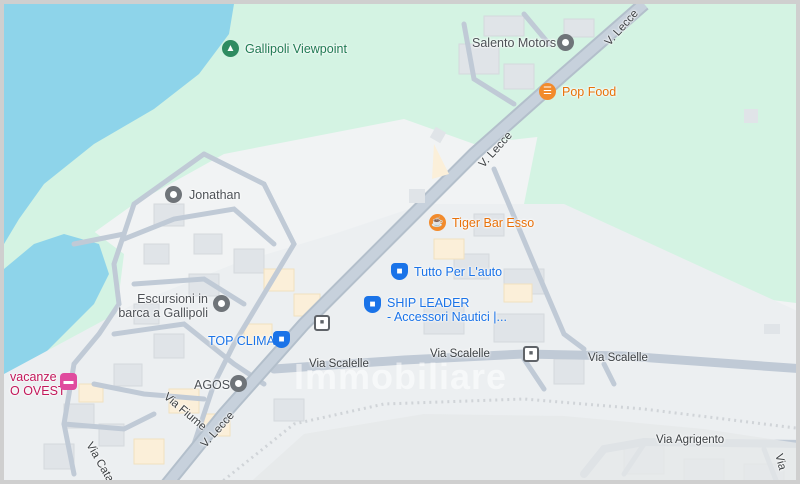 This screenshot has width=800, height=484. What do you see at coordinates (212, 385) in the screenshot?
I see `place-label-agos: AGOS` at bounding box center [212, 385].